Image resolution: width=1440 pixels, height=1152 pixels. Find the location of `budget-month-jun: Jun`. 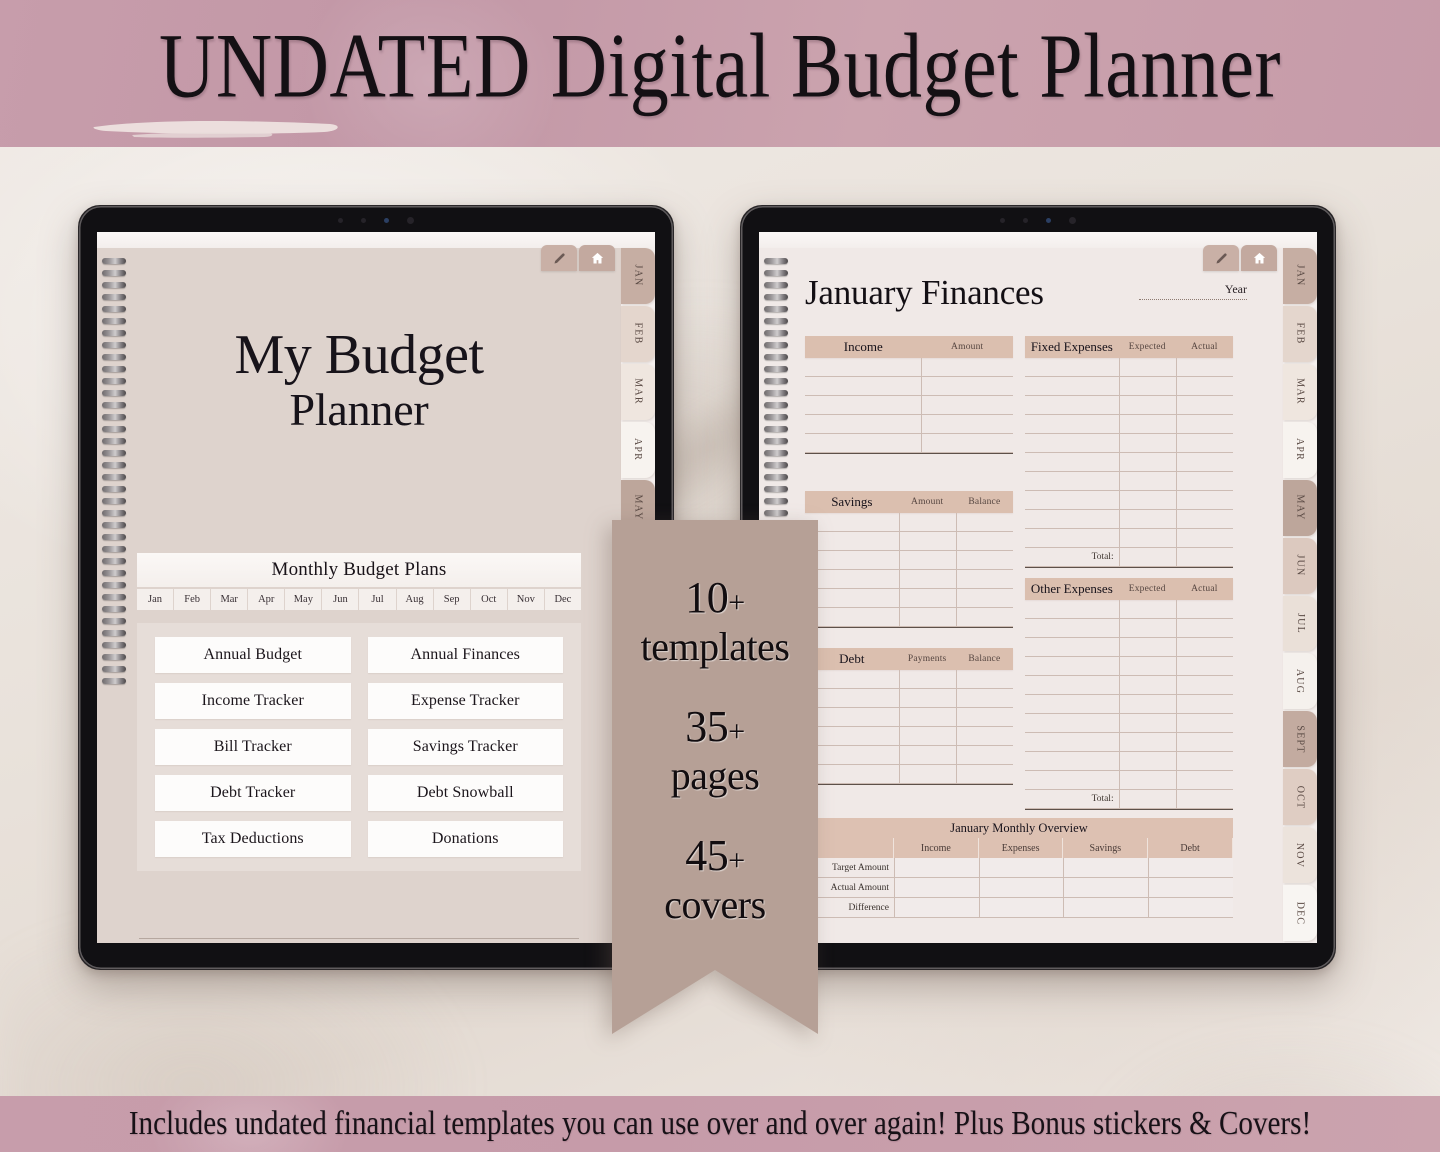

budget-month-jun: Jun is located at coordinates (341, 599).